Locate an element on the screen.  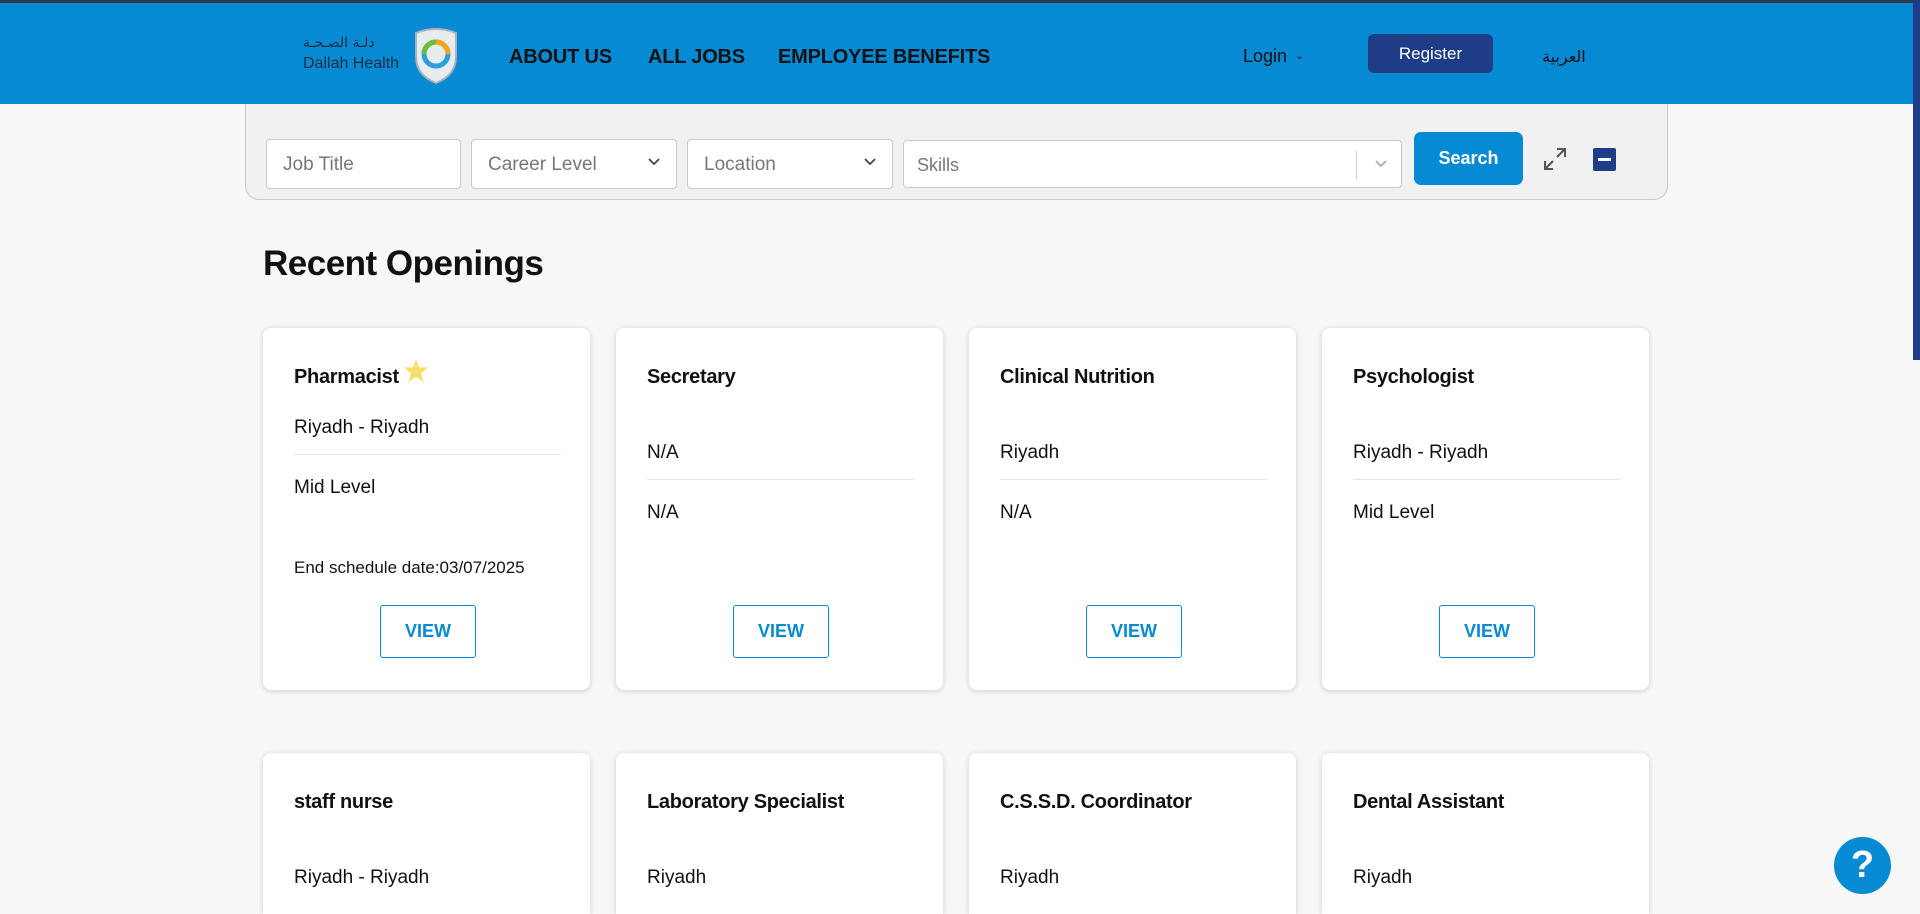
register-button: Register is located at coordinates (1430, 53).